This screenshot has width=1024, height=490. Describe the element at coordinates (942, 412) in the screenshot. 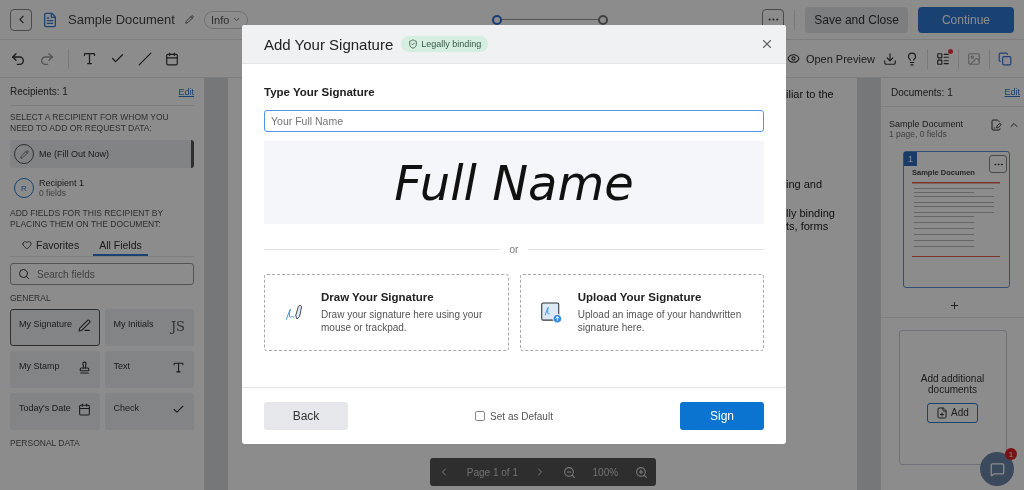

I see `file-plus-icon` at that location.